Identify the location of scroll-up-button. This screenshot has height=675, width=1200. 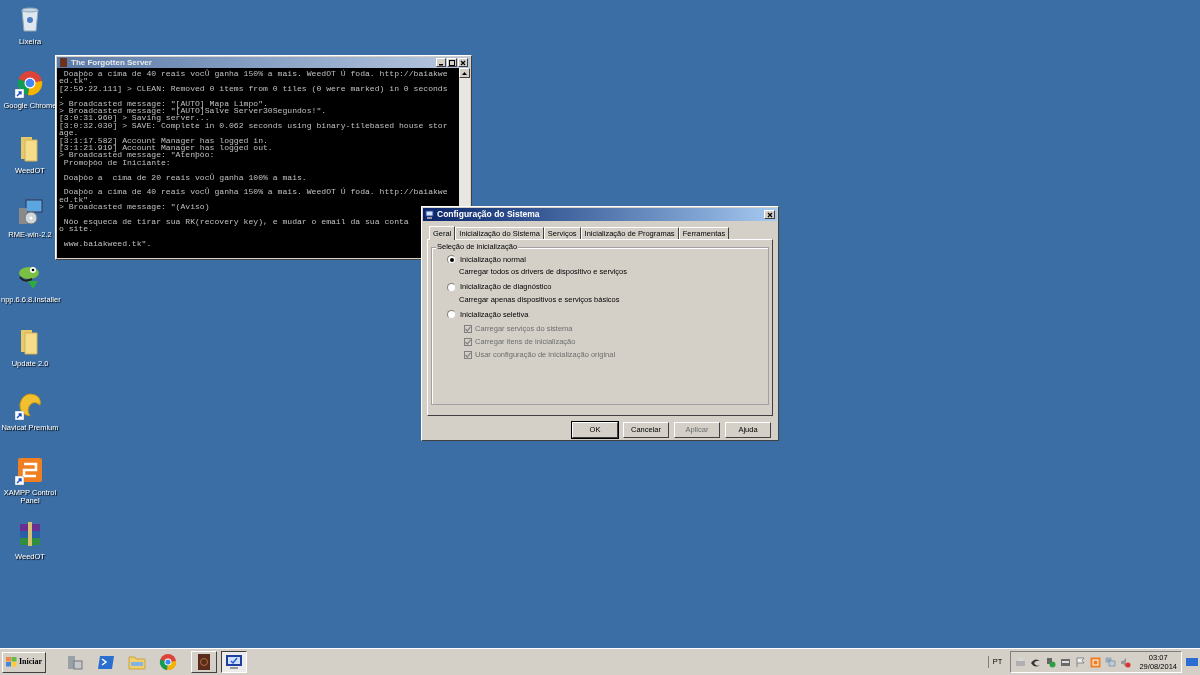
(464, 73).